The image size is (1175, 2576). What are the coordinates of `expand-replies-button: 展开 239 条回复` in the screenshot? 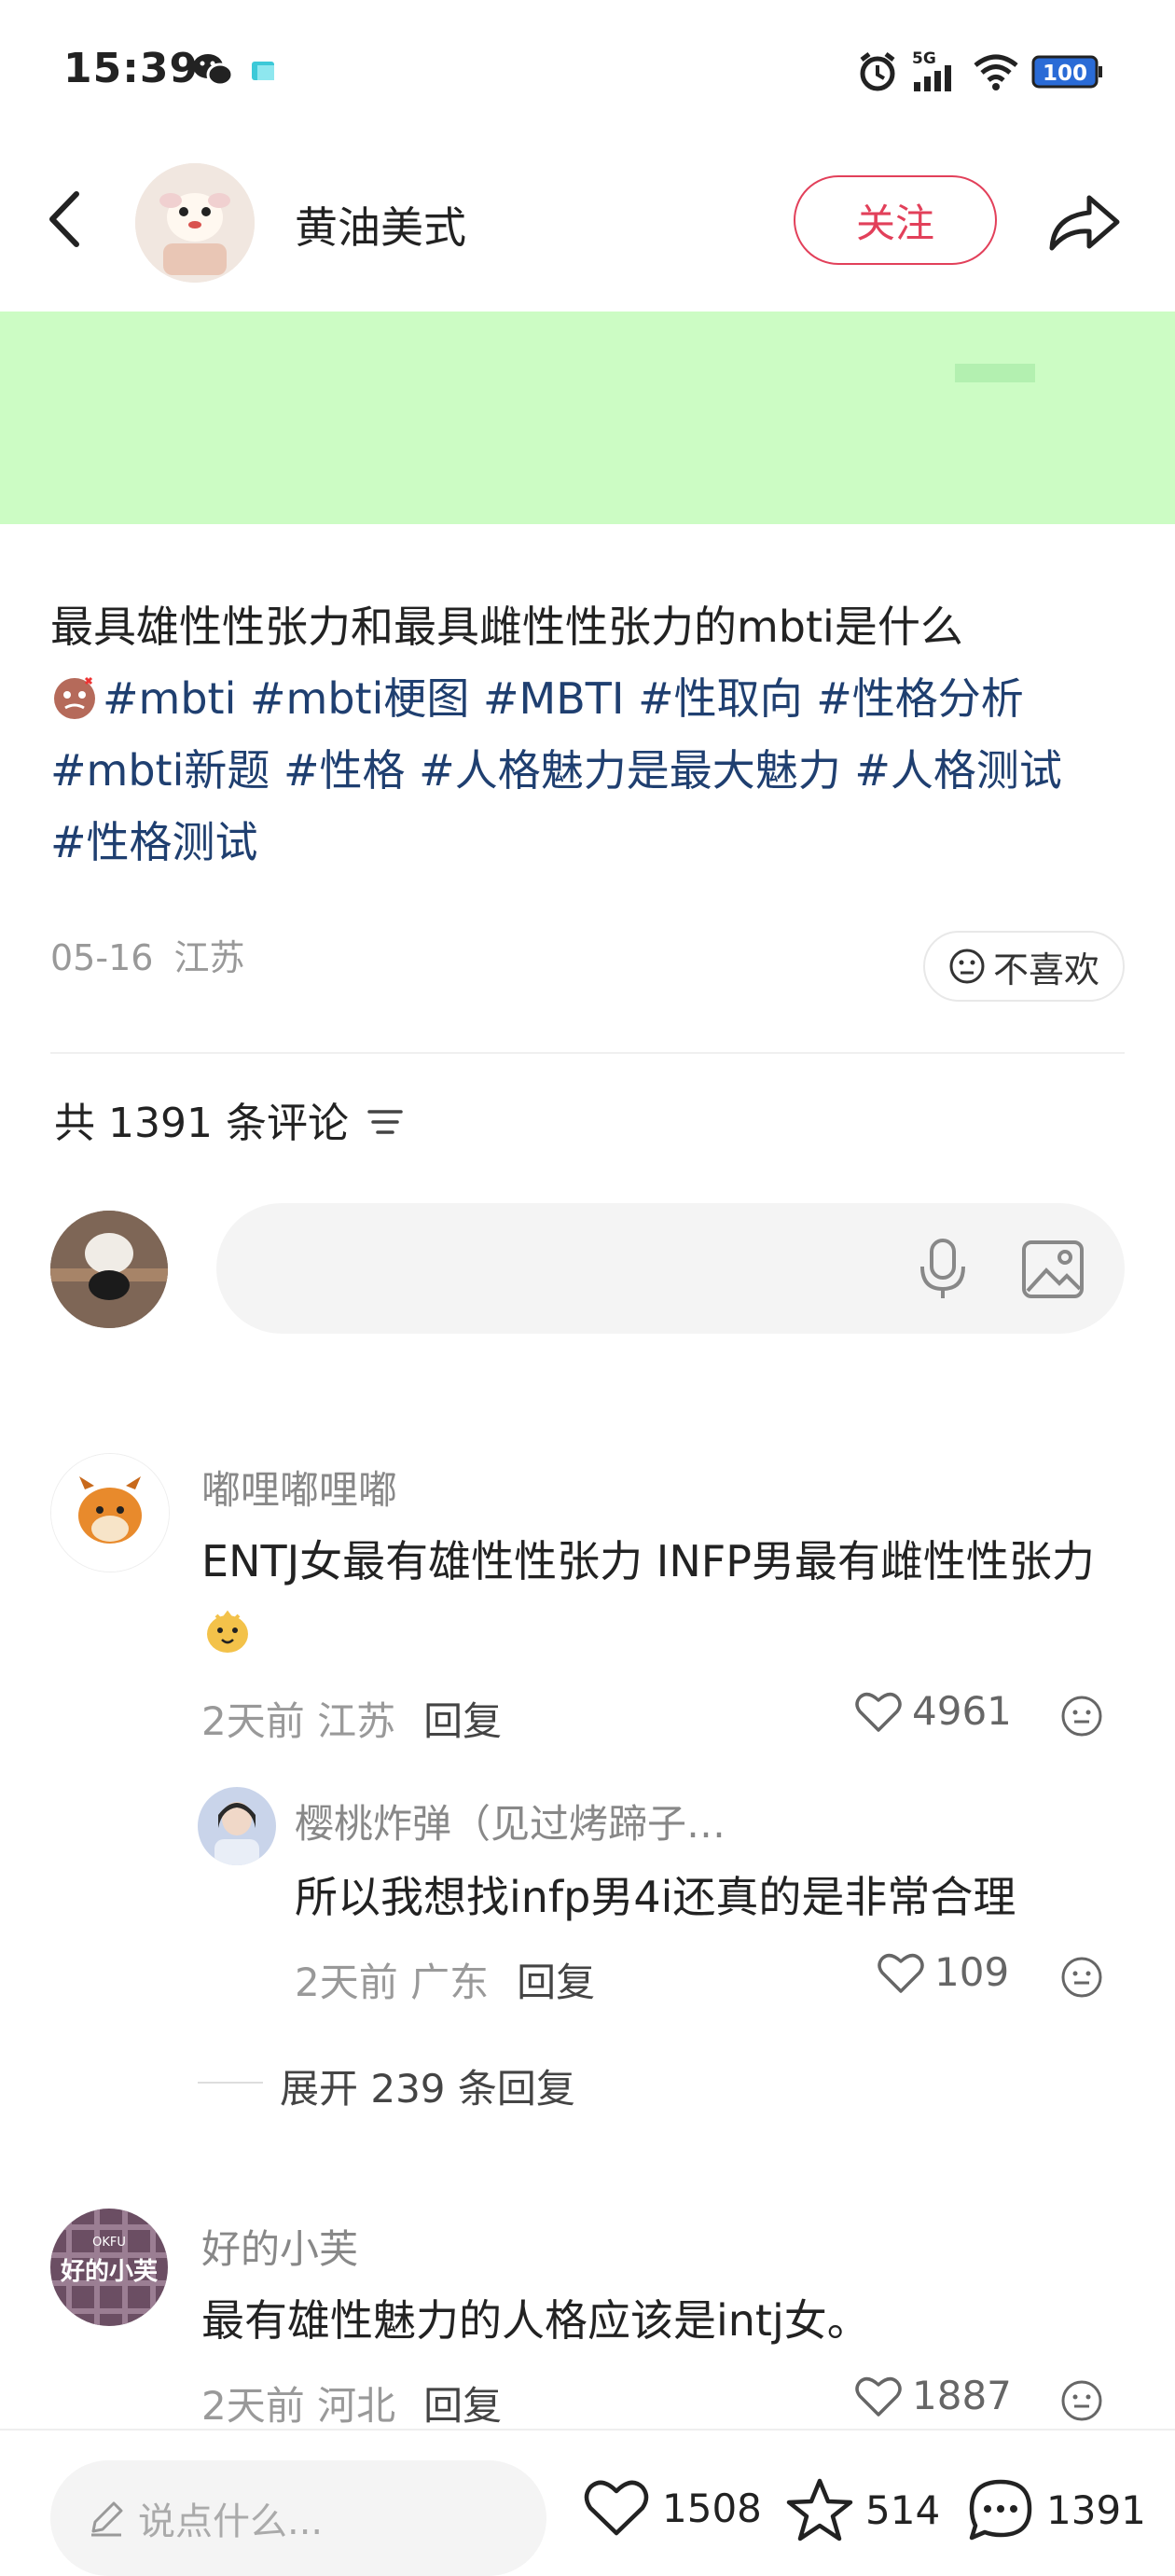 It's located at (427, 2085).